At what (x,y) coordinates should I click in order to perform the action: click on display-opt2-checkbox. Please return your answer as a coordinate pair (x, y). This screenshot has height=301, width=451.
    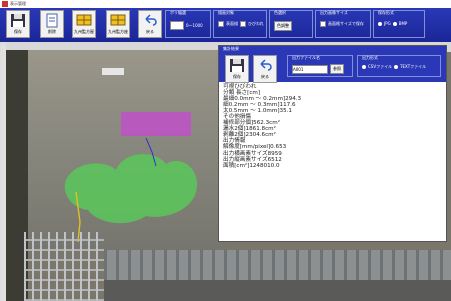
    Looking at the image, I should click on (243, 24).